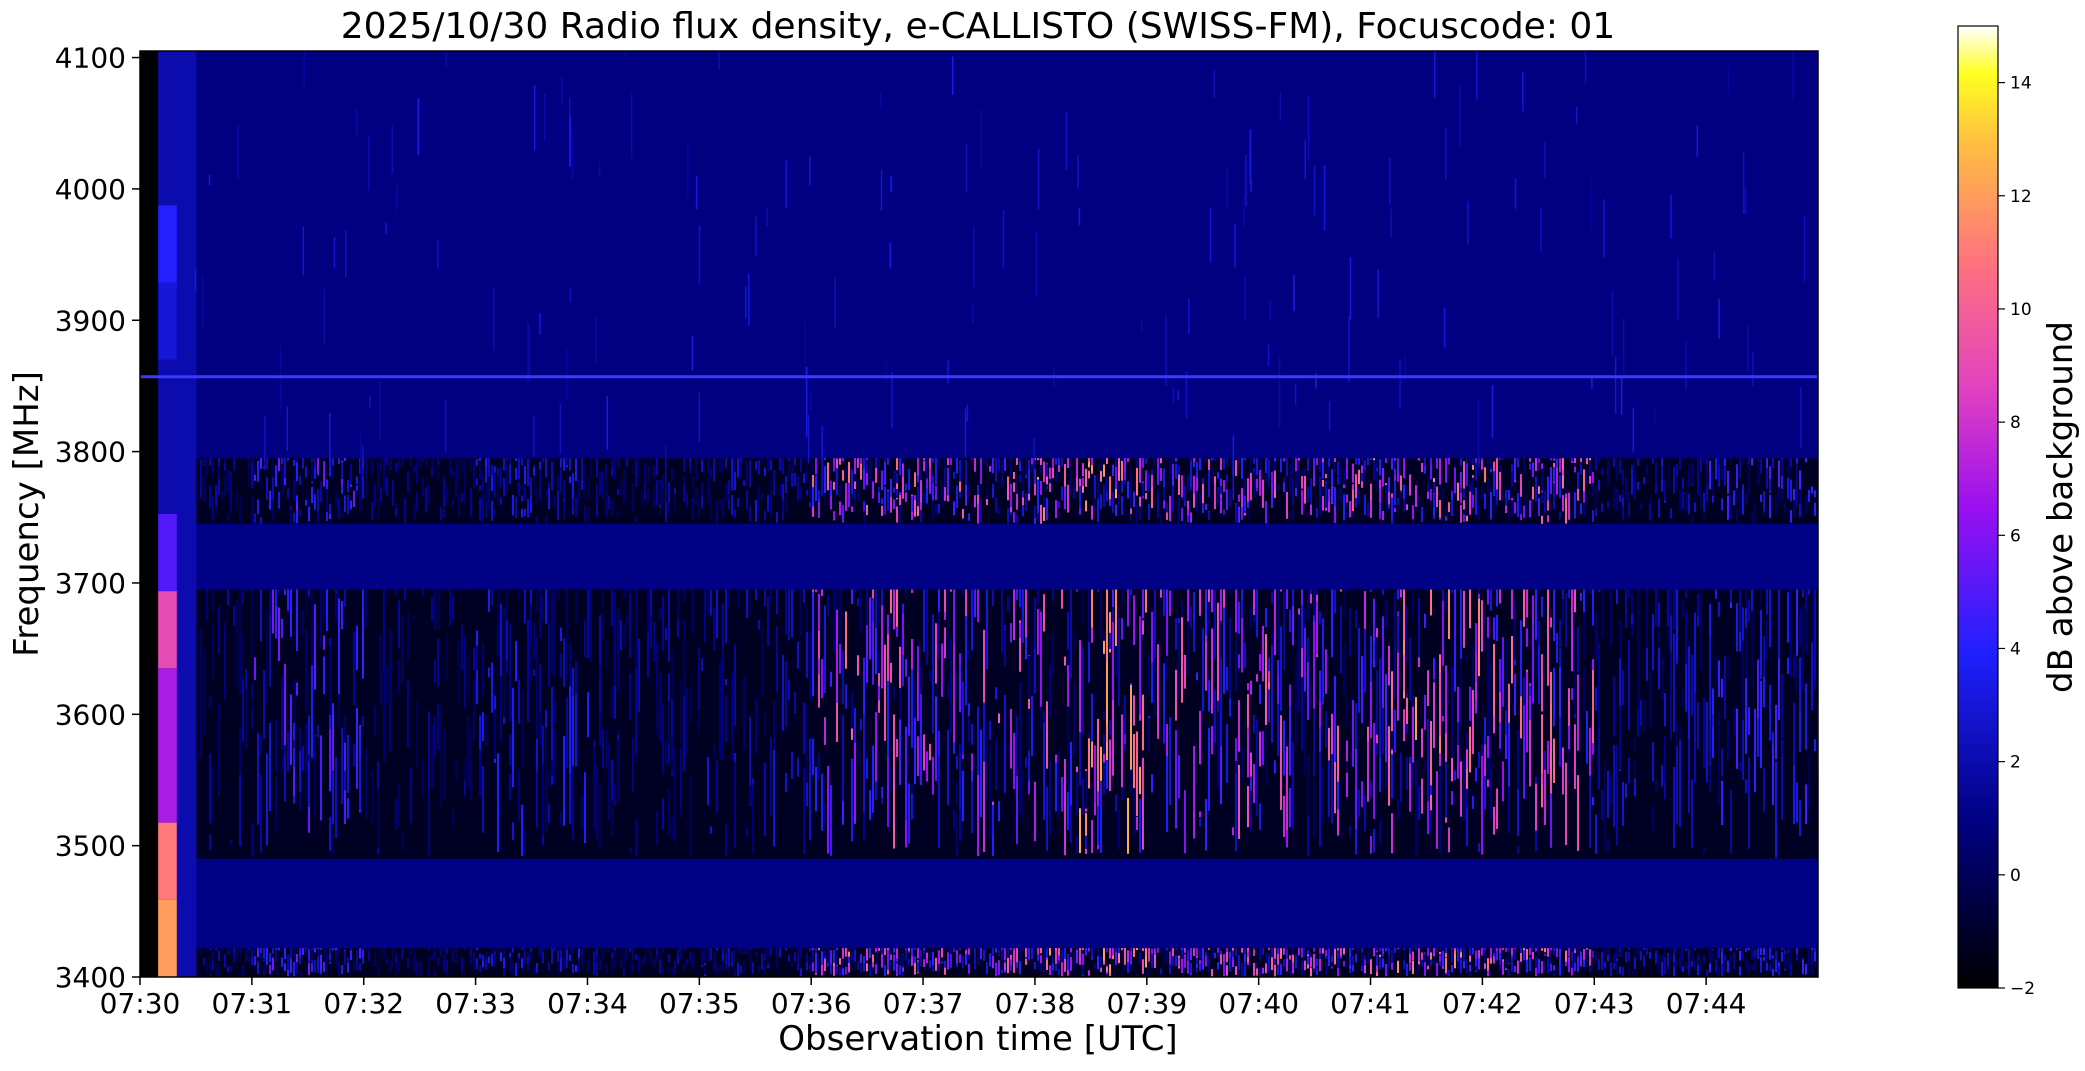 This screenshot has width=2085, height=1071. What do you see at coordinates (150, 514) in the screenshot?
I see `calibration-column` at bounding box center [150, 514].